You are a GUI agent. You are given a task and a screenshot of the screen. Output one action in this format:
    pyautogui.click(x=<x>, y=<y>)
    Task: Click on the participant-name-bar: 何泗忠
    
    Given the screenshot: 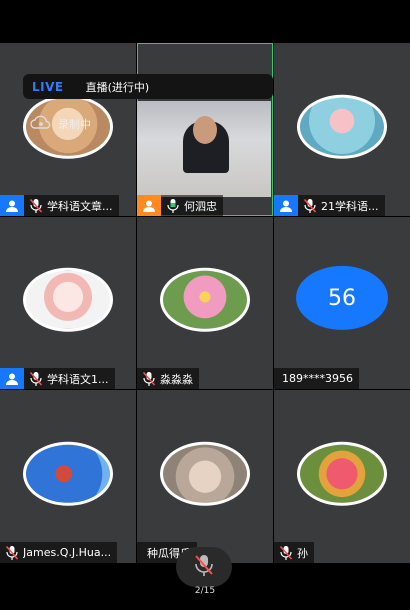 What is the action you would take?
    pyautogui.click(x=180, y=205)
    